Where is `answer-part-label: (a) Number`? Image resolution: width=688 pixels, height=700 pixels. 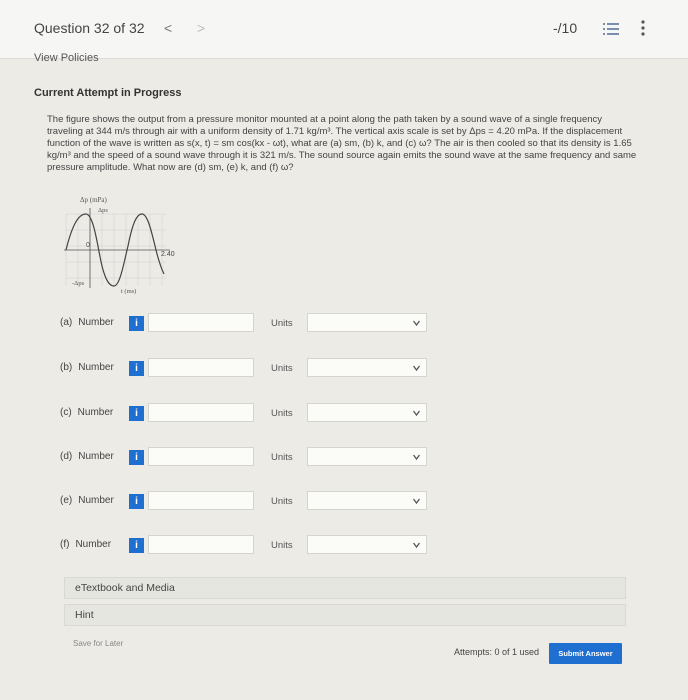 answer-part-label: (a) Number is located at coordinates (87, 322).